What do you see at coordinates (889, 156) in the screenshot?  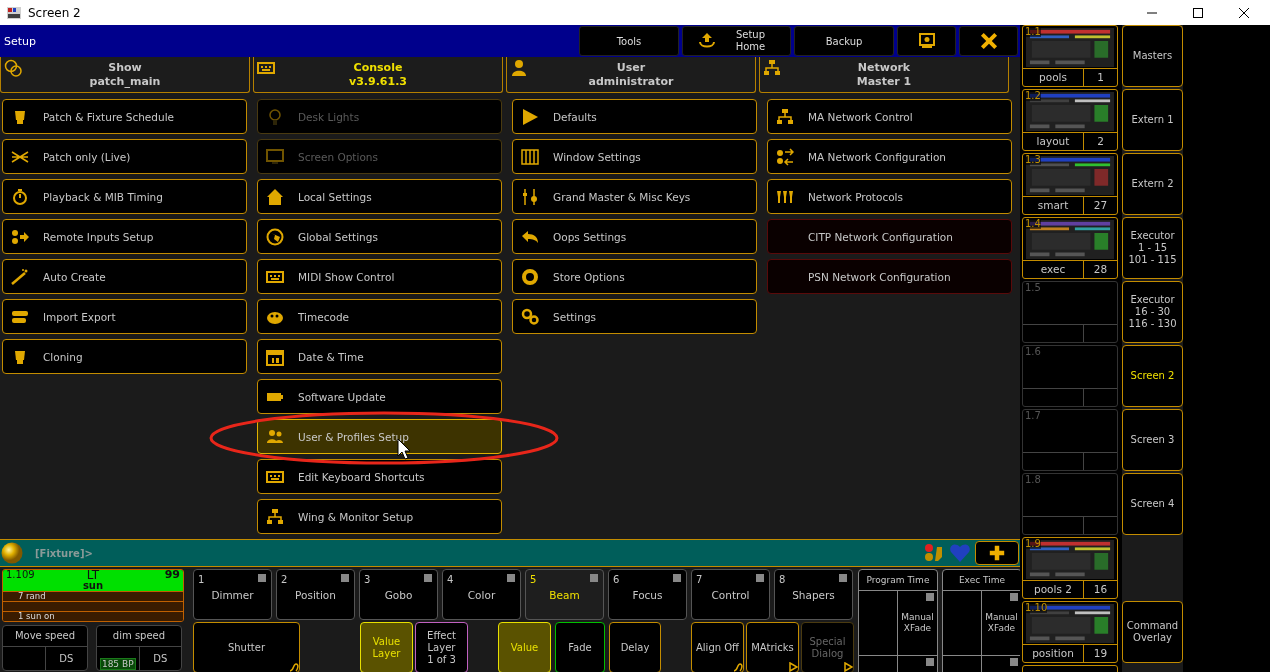 I see `setup-button: MA Network Configuration` at bounding box center [889, 156].